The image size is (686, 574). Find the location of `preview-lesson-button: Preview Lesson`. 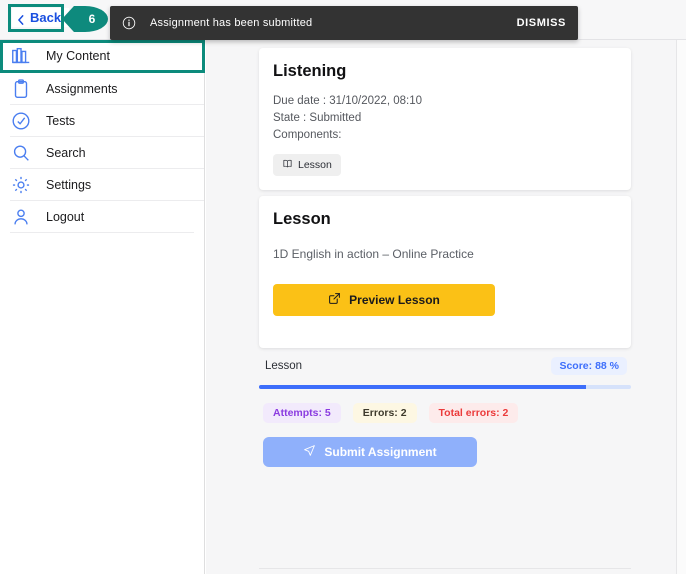

preview-lesson-button: Preview Lesson is located at coordinates (384, 300).